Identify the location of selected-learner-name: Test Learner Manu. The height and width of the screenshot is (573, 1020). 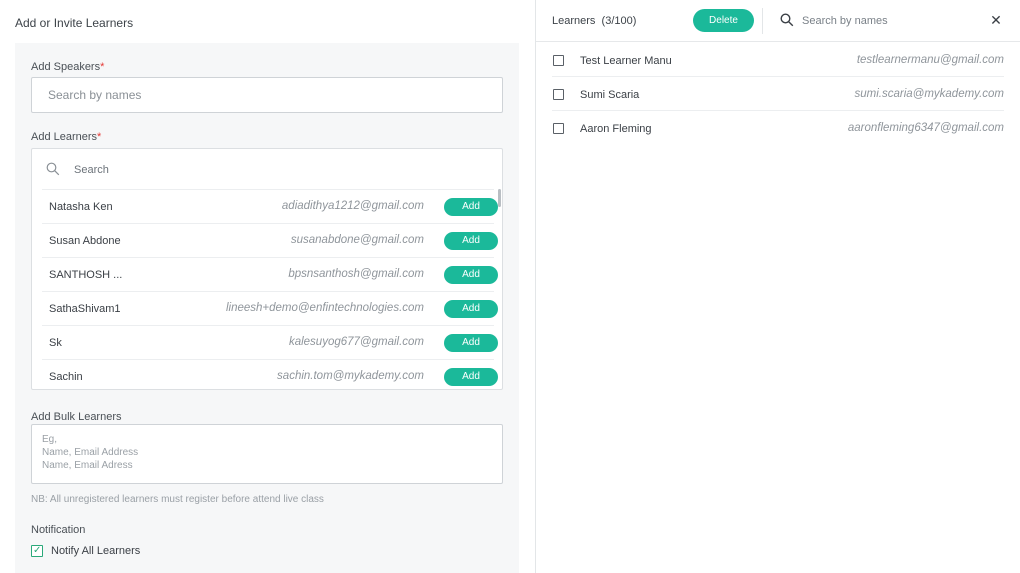
(626, 61).